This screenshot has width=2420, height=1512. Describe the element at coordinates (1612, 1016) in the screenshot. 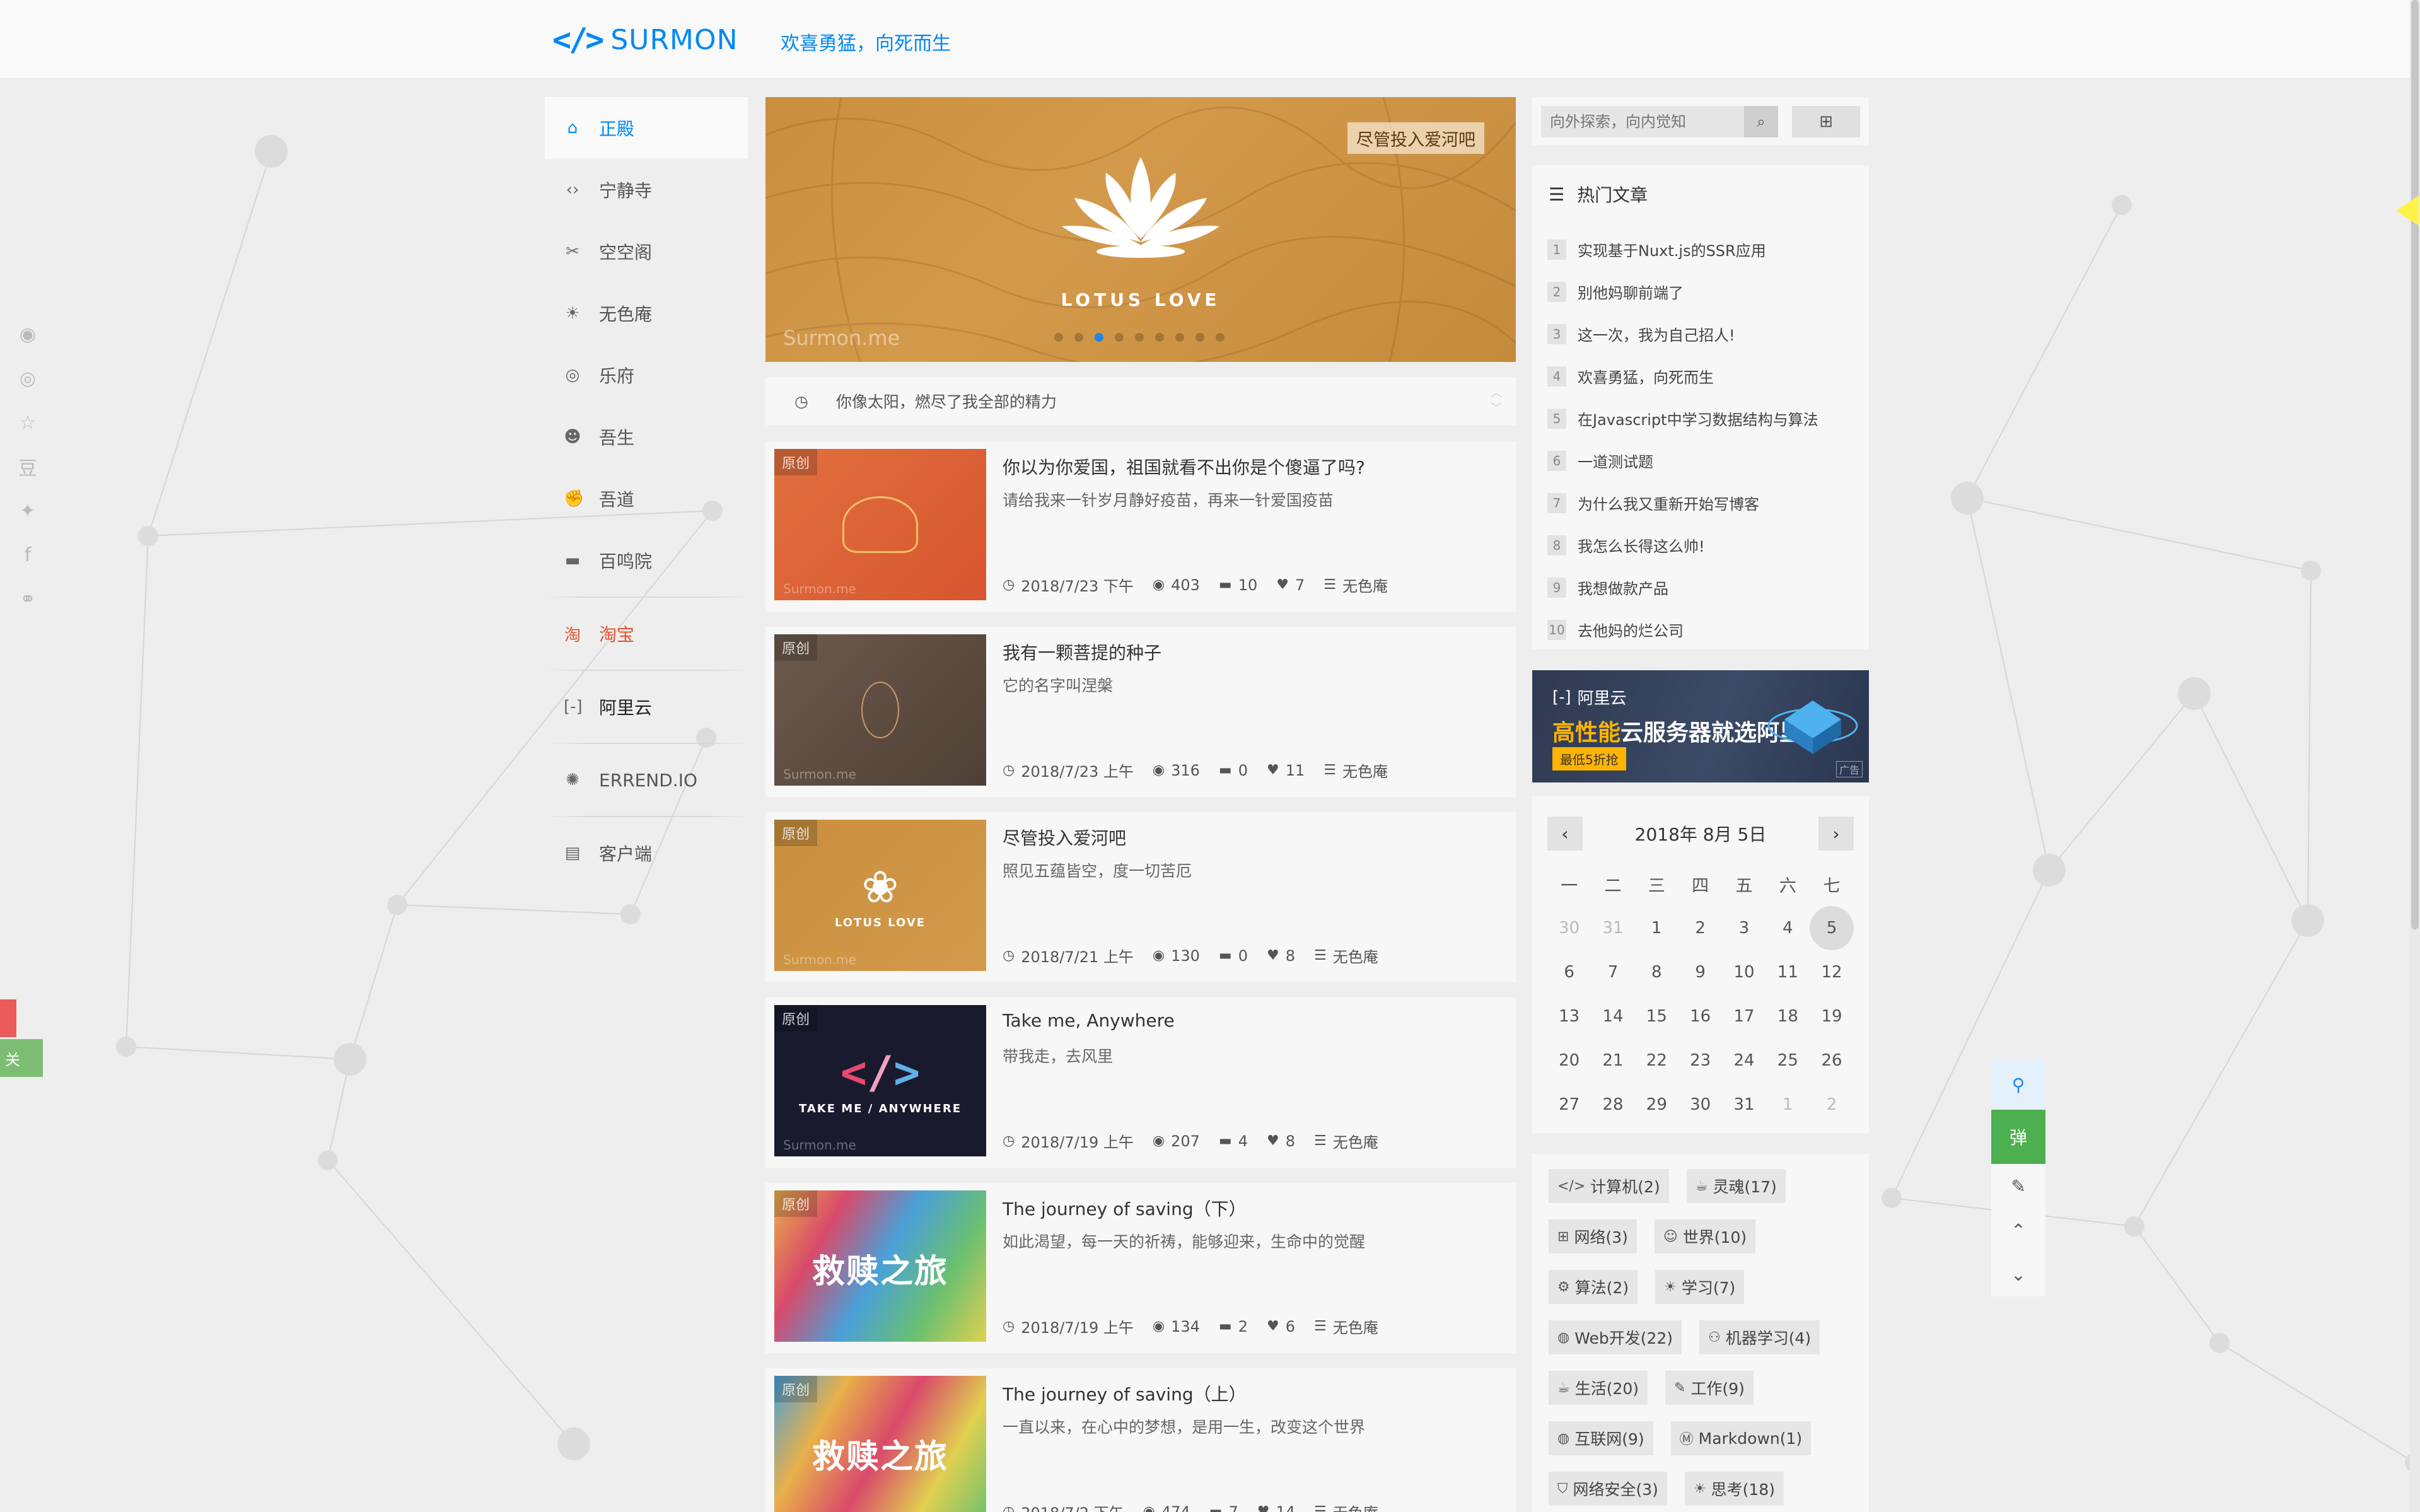

I see `calendar-day: 14` at that location.